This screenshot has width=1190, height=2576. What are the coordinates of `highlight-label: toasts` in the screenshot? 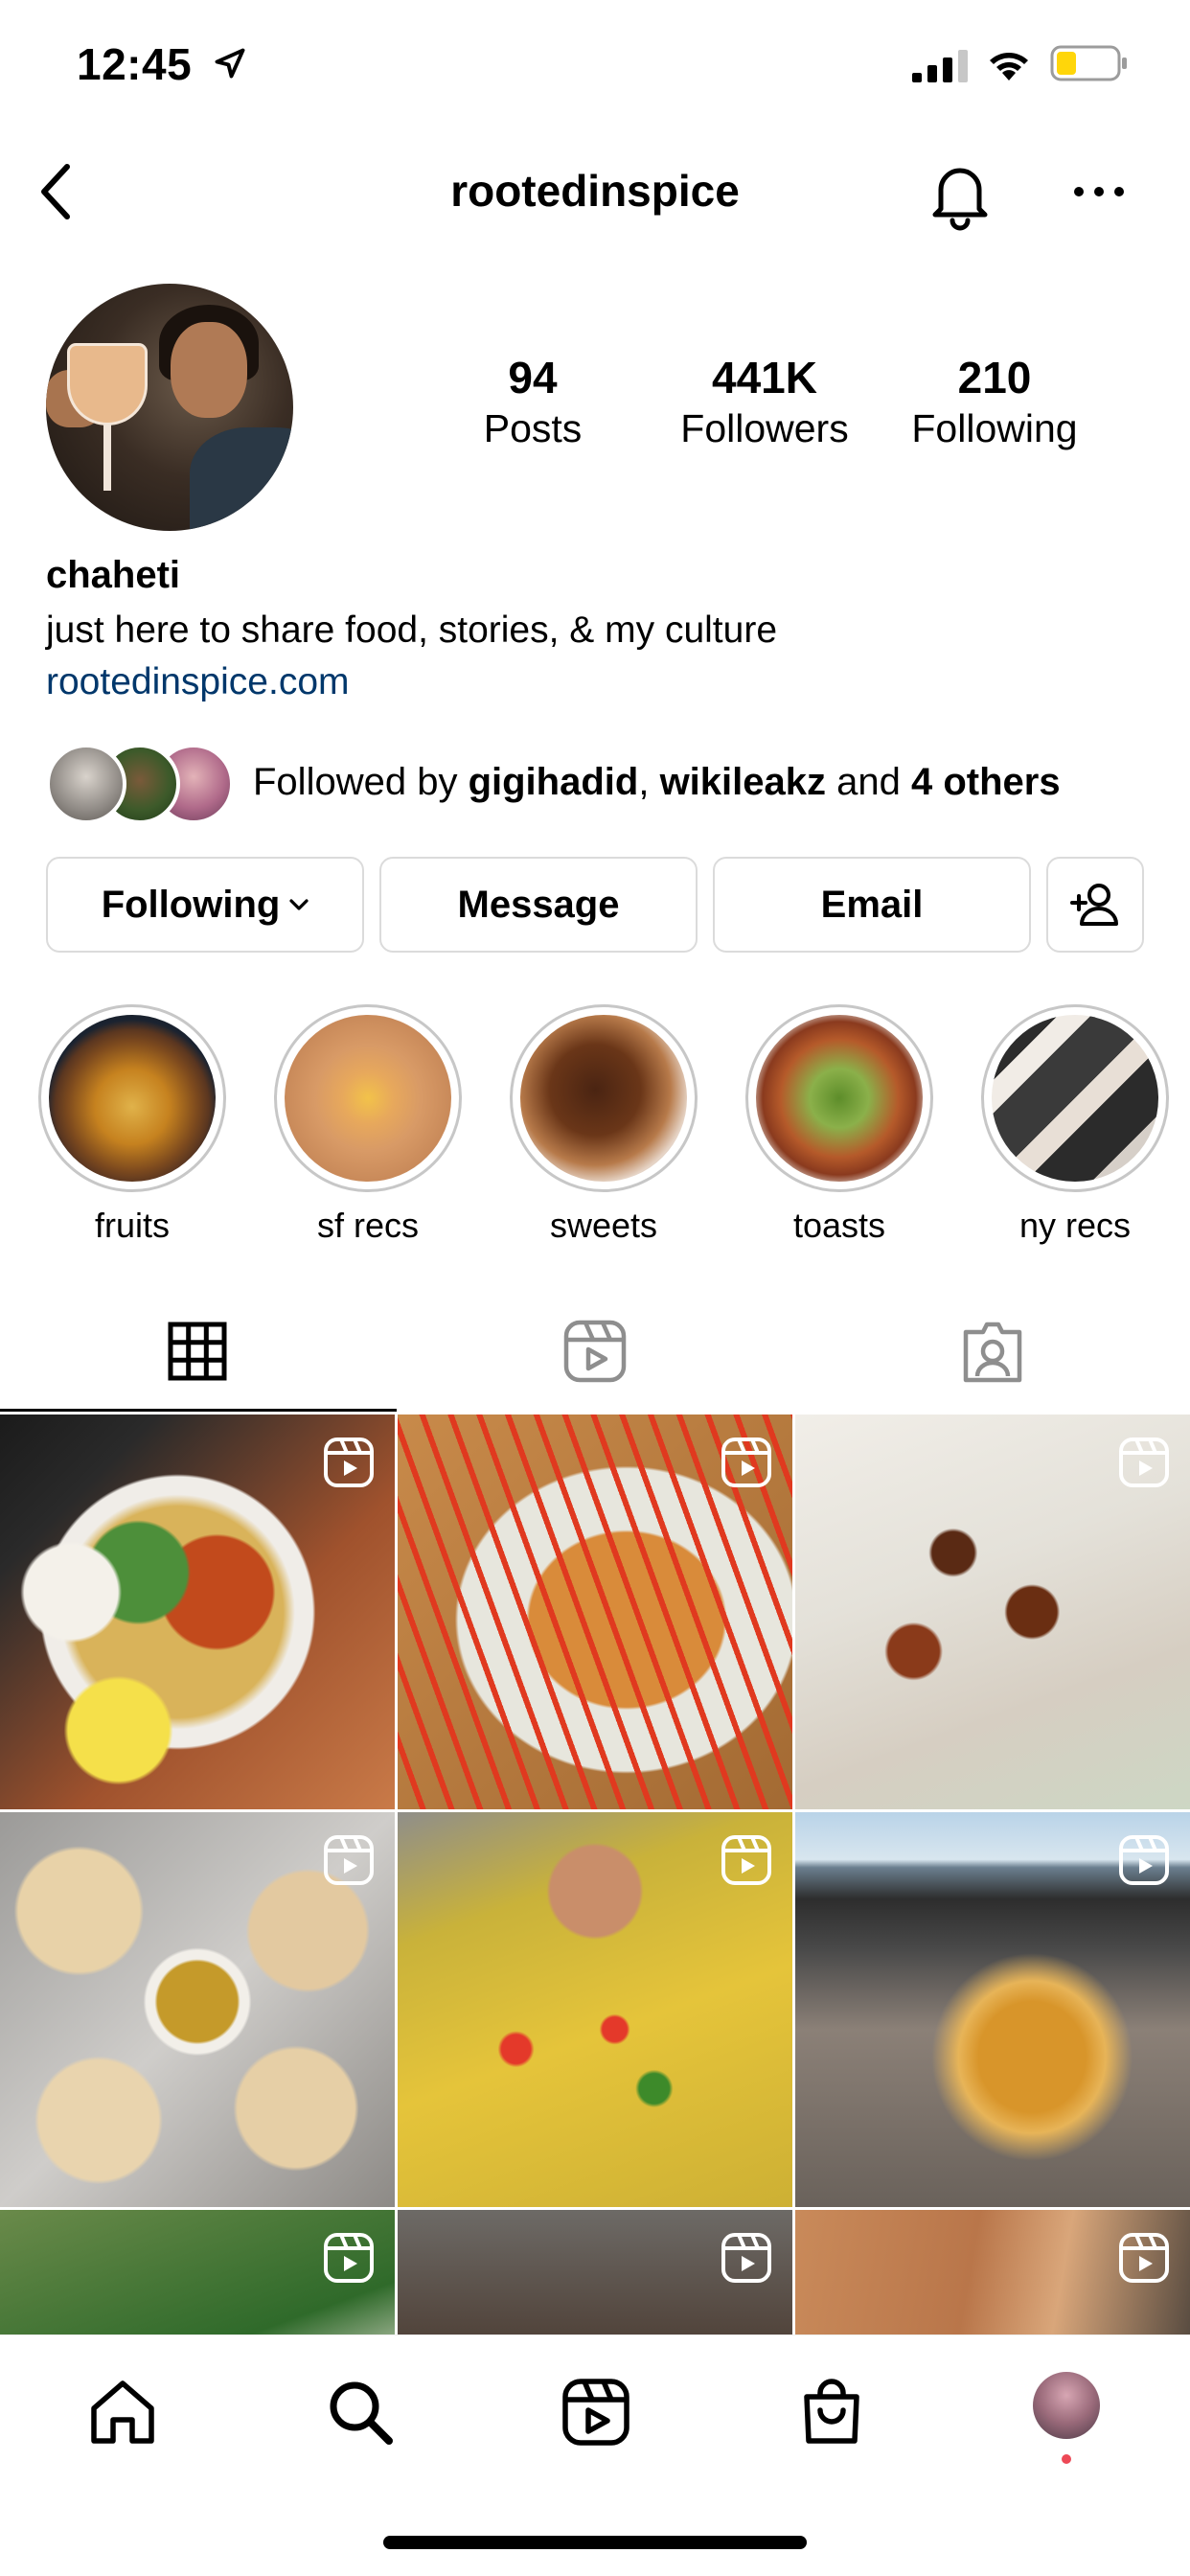 It's located at (839, 1225).